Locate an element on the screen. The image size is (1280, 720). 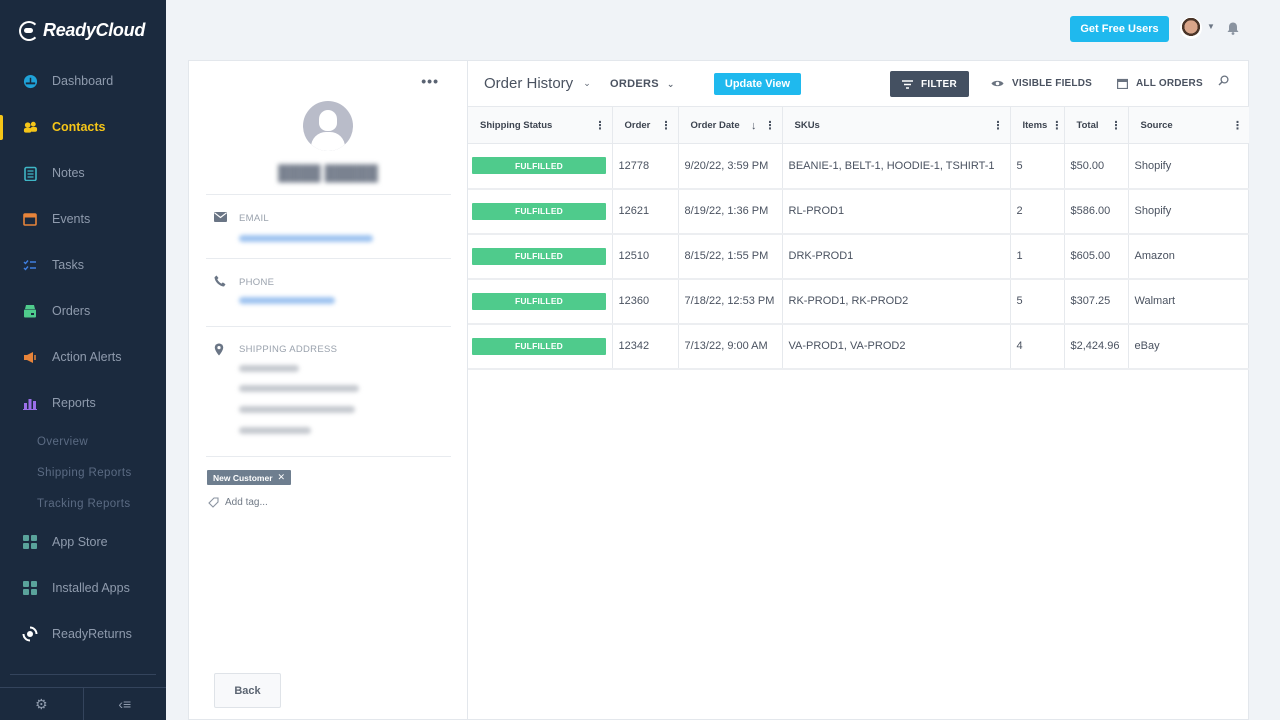
order-number-cell: 12778 is located at coordinates (645, 166).